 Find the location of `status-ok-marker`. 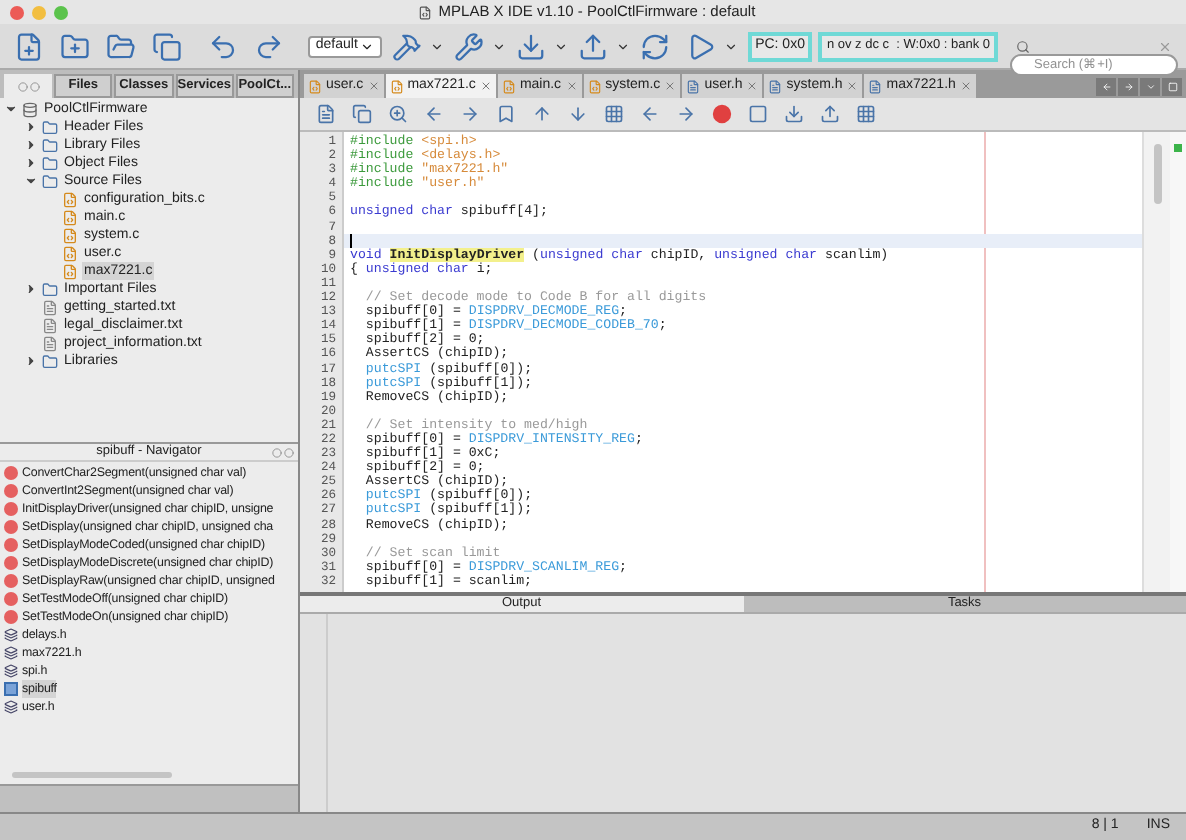

status-ok-marker is located at coordinates (1178, 148).